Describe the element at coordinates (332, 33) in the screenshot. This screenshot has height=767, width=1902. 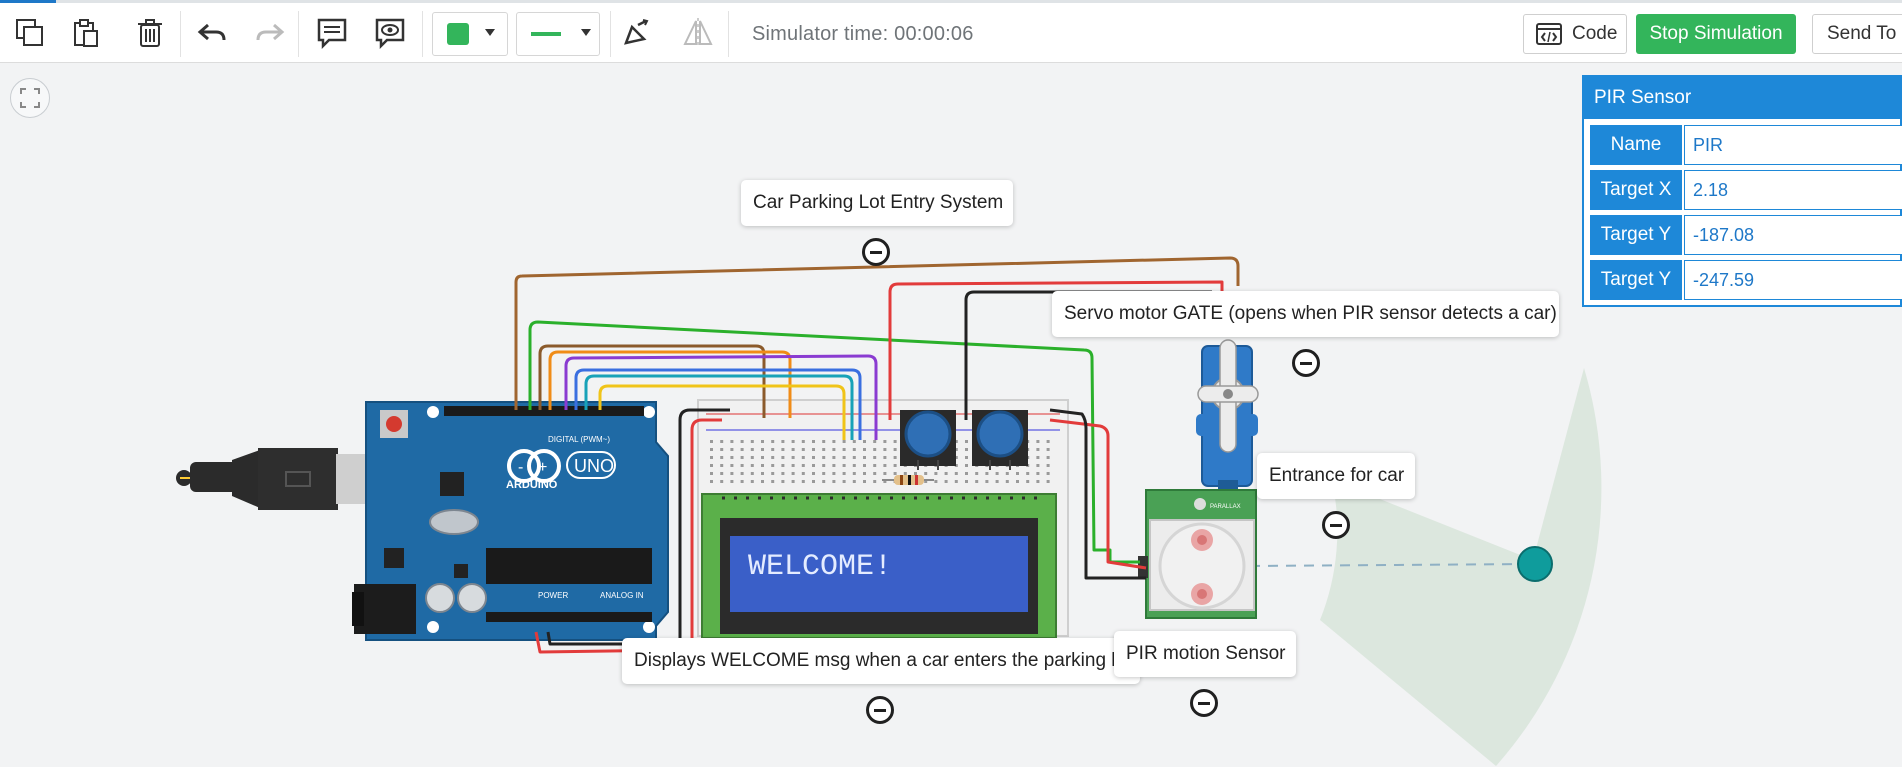
I see `notes-button` at that location.